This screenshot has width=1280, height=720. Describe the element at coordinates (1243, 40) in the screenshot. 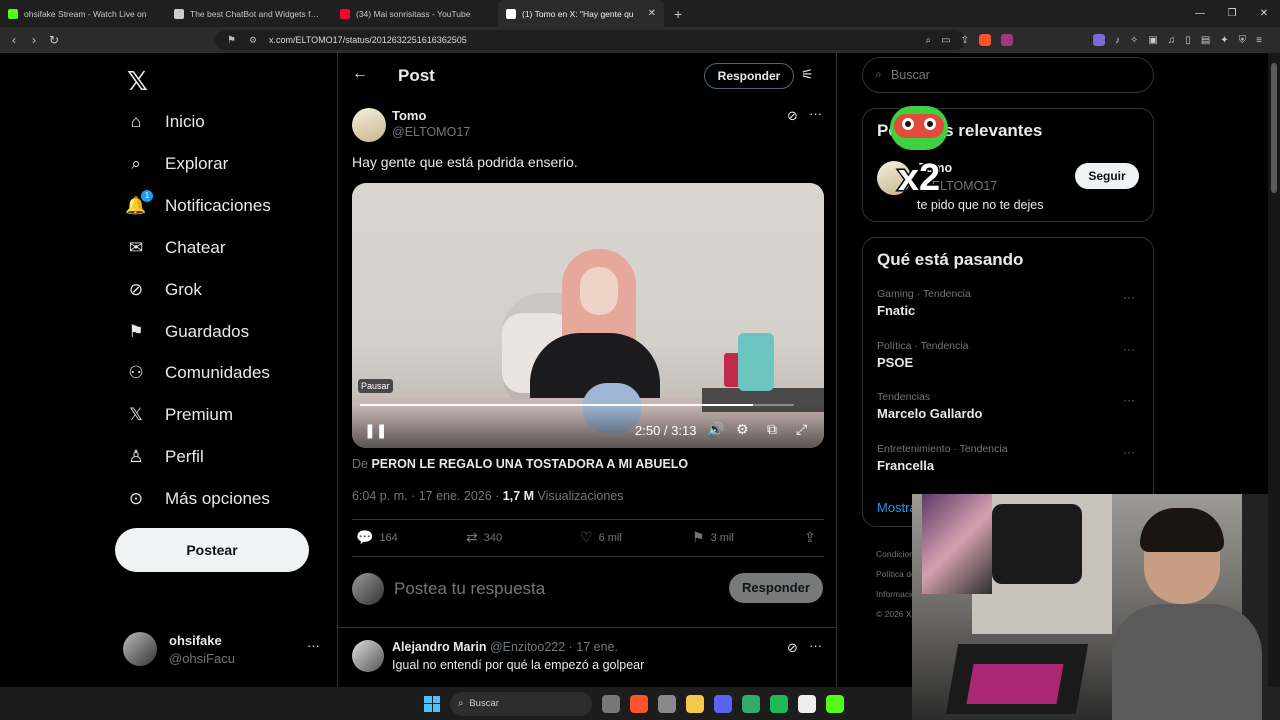

I see `vpn-icon: ⛨` at that location.